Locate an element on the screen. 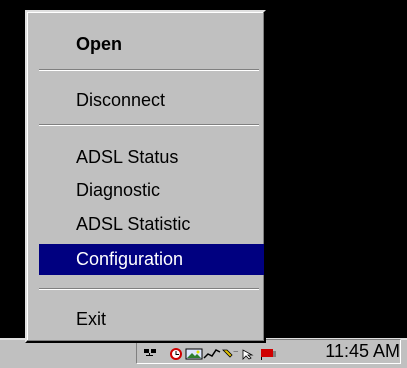 The height and width of the screenshot is (368, 407). menu-item-configuration: Configuration is located at coordinates (151, 259).